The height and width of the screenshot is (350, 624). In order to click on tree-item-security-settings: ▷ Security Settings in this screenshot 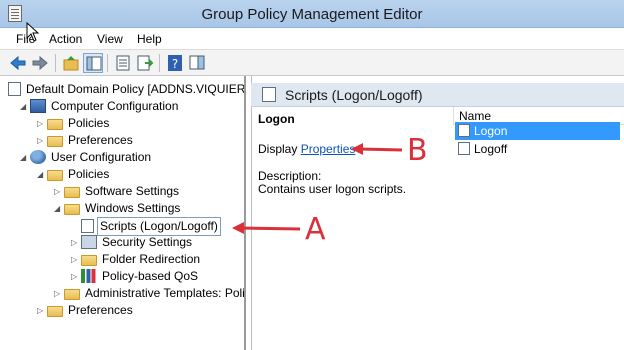, I will do `click(132, 242)`.